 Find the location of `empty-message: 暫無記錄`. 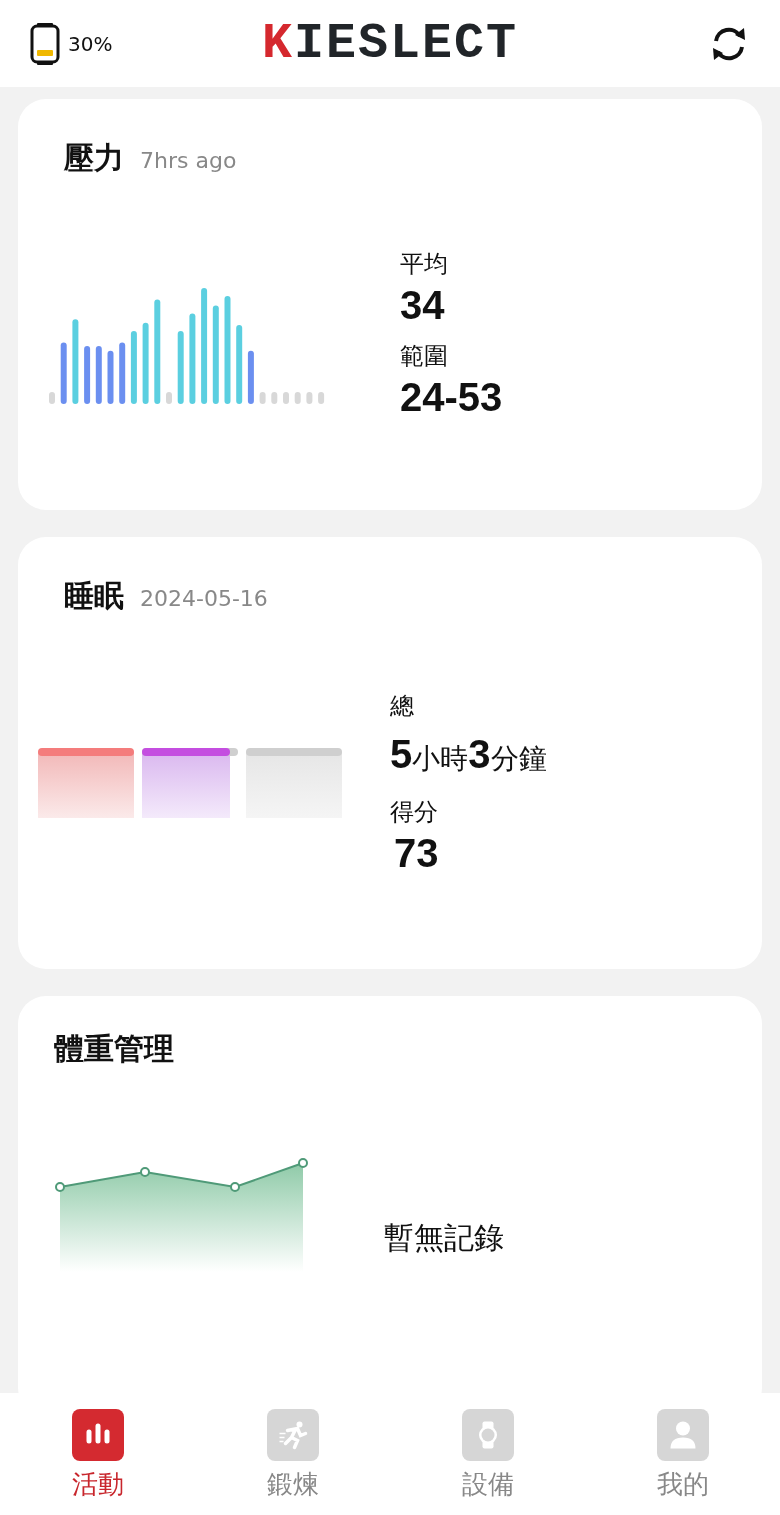

empty-message: 暫無記錄 is located at coordinates (444, 1237).